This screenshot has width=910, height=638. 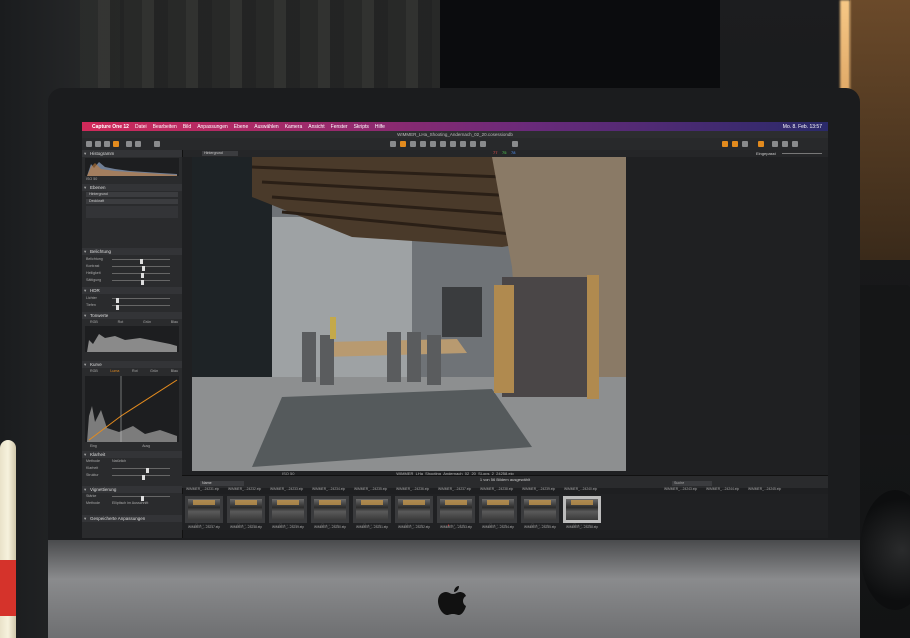 I want to click on curve-tab: Blau, so click(x=174, y=371).